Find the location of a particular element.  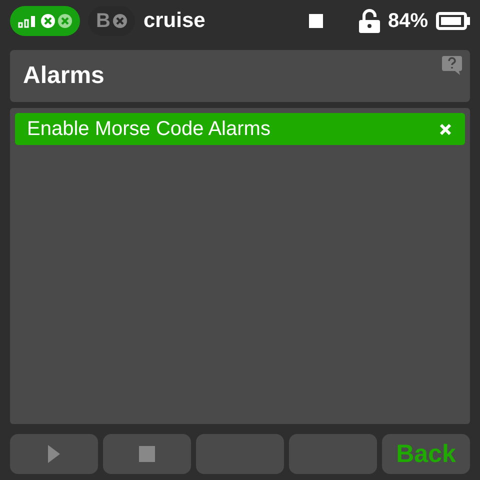

signal-icon is located at coordinates (28, 21).